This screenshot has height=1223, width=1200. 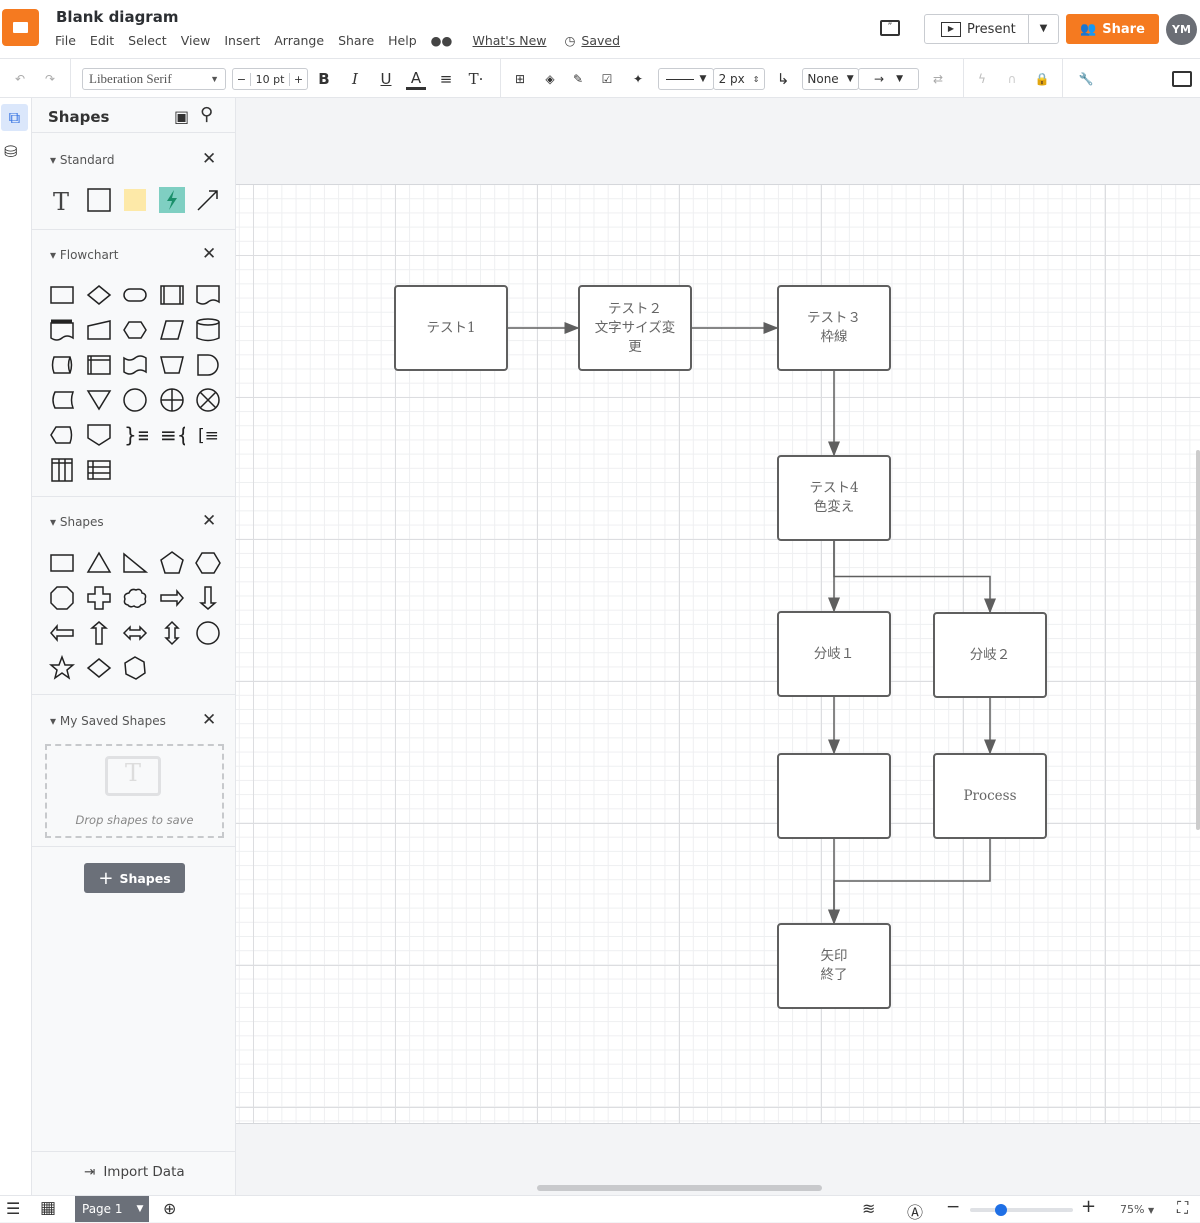 What do you see at coordinates (990, 655) in the screenshot?
I see `diagram-node-b2: 分岐２` at bounding box center [990, 655].